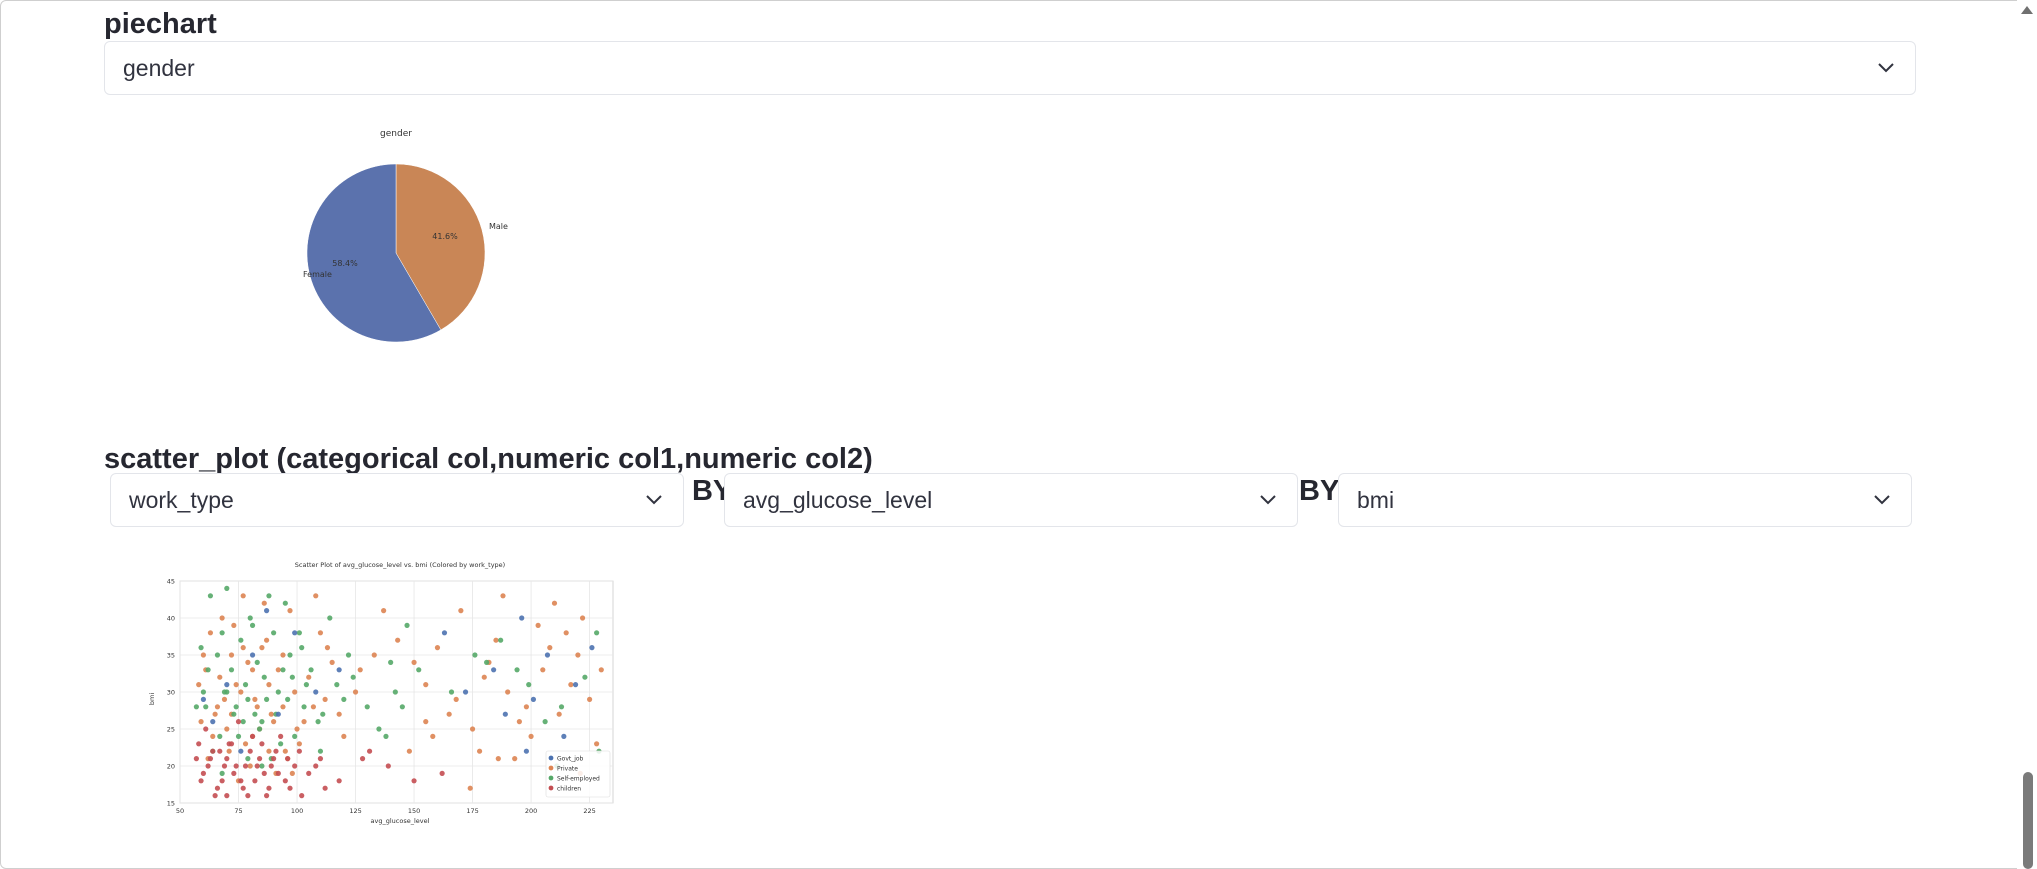 The image size is (2037, 869). What do you see at coordinates (397, 500) in the screenshot?
I see `scatter-category-select: work_type` at bounding box center [397, 500].